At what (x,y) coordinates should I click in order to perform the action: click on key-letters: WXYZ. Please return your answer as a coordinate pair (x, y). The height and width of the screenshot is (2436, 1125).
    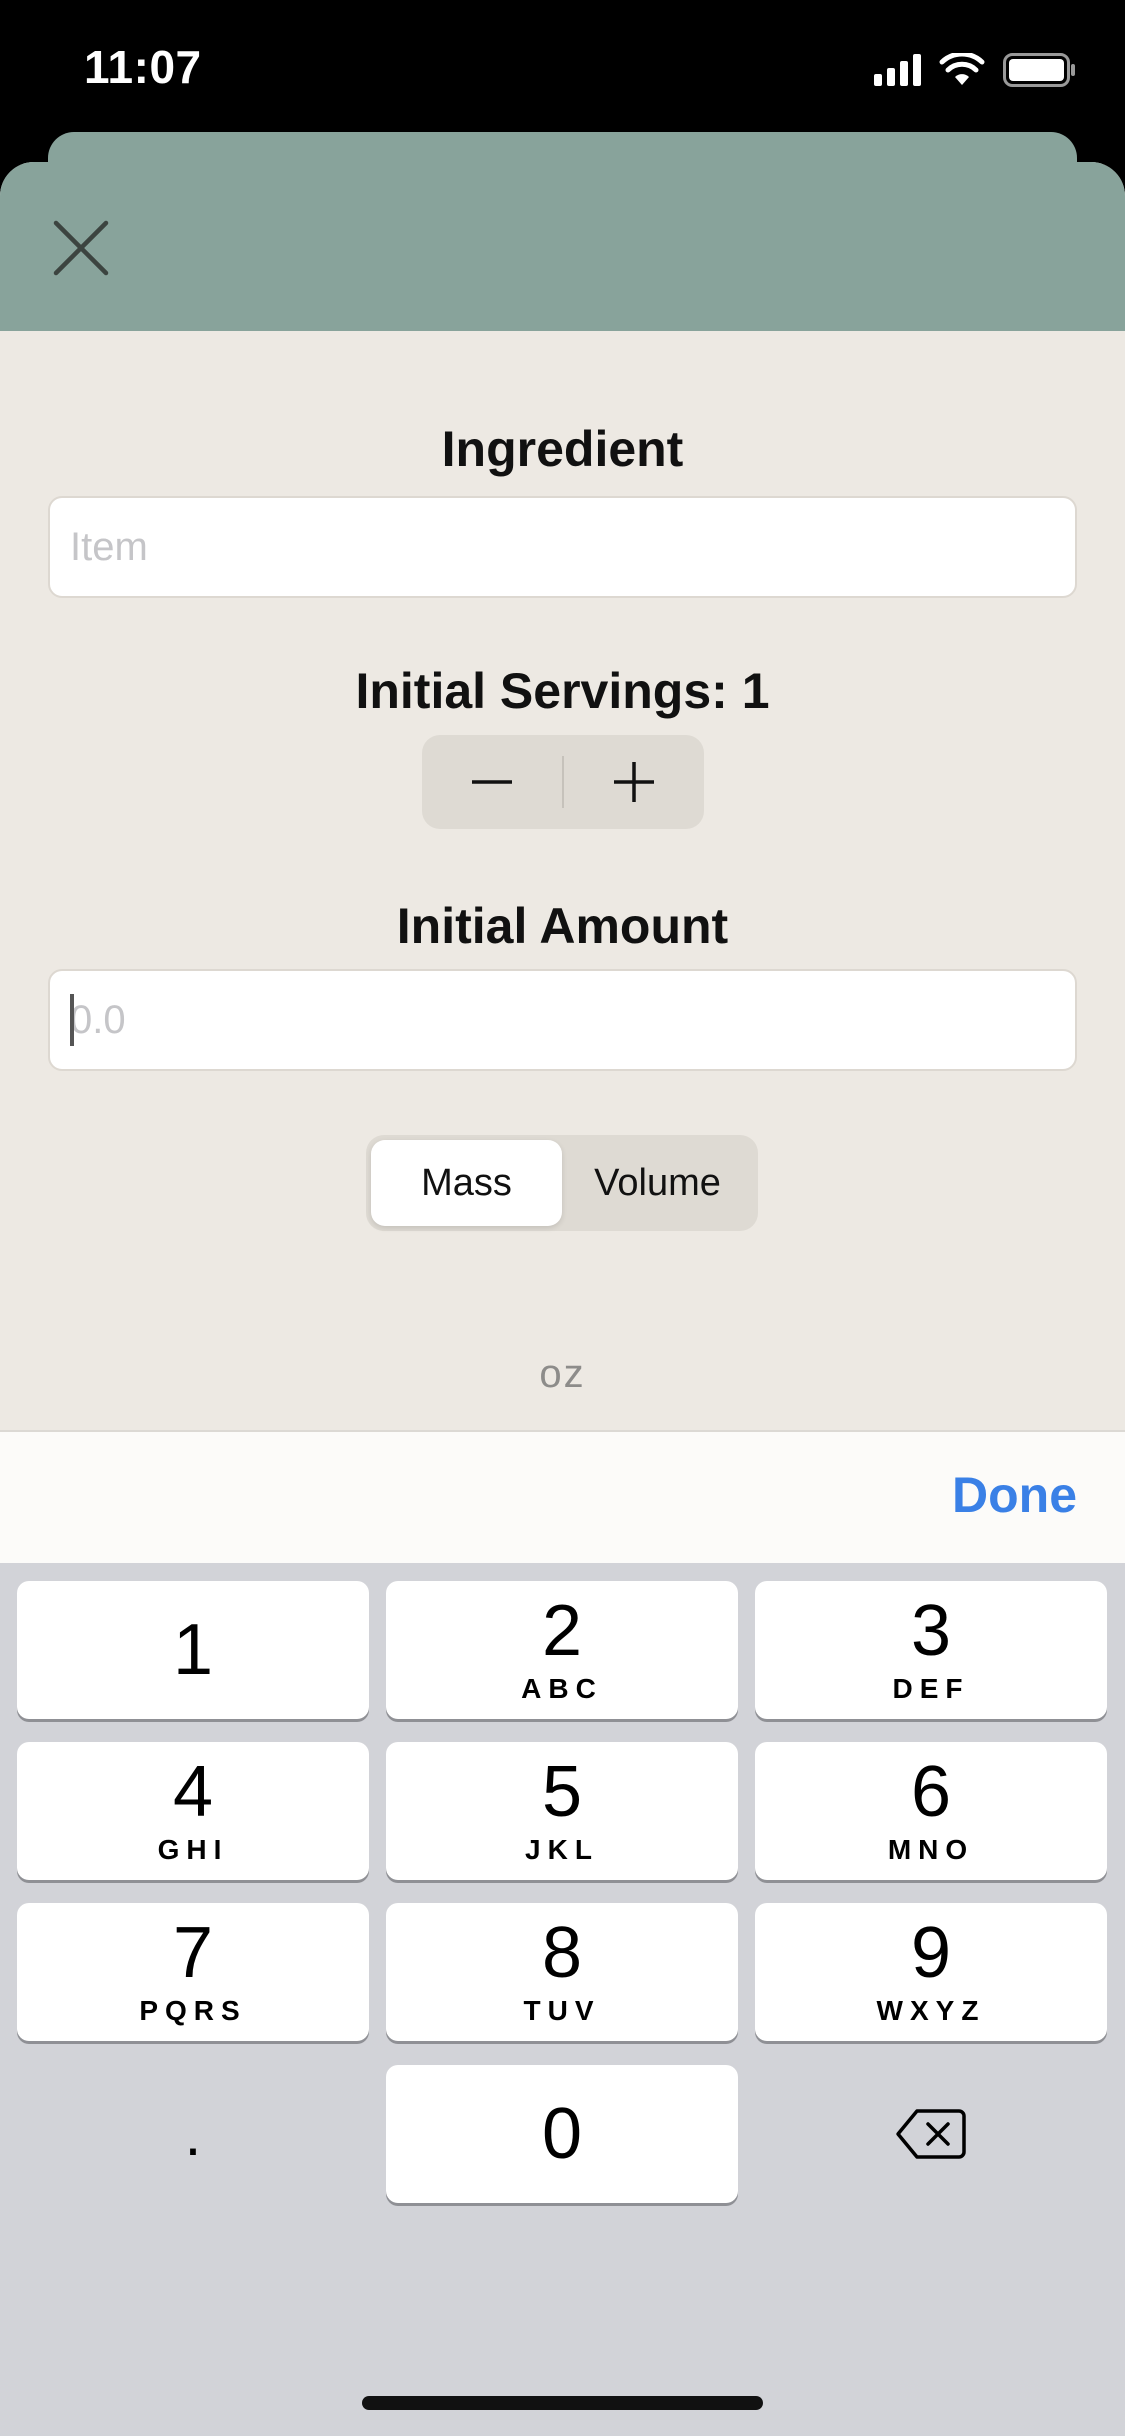
    Looking at the image, I should click on (931, 2010).